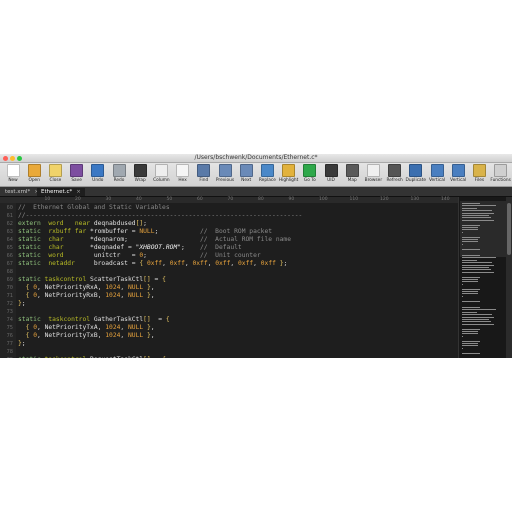 Image resolution: width=512 pixels, height=512 pixels. What do you see at coordinates (416, 174) in the screenshot?
I see `duplicate-button: Duplicate` at bounding box center [416, 174].